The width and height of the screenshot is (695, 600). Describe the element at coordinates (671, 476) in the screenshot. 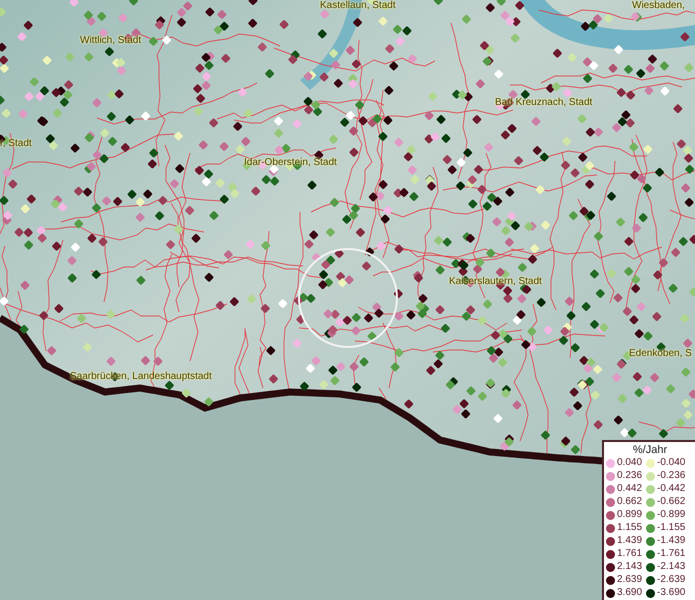

I see `legend-label: -0.236` at that location.